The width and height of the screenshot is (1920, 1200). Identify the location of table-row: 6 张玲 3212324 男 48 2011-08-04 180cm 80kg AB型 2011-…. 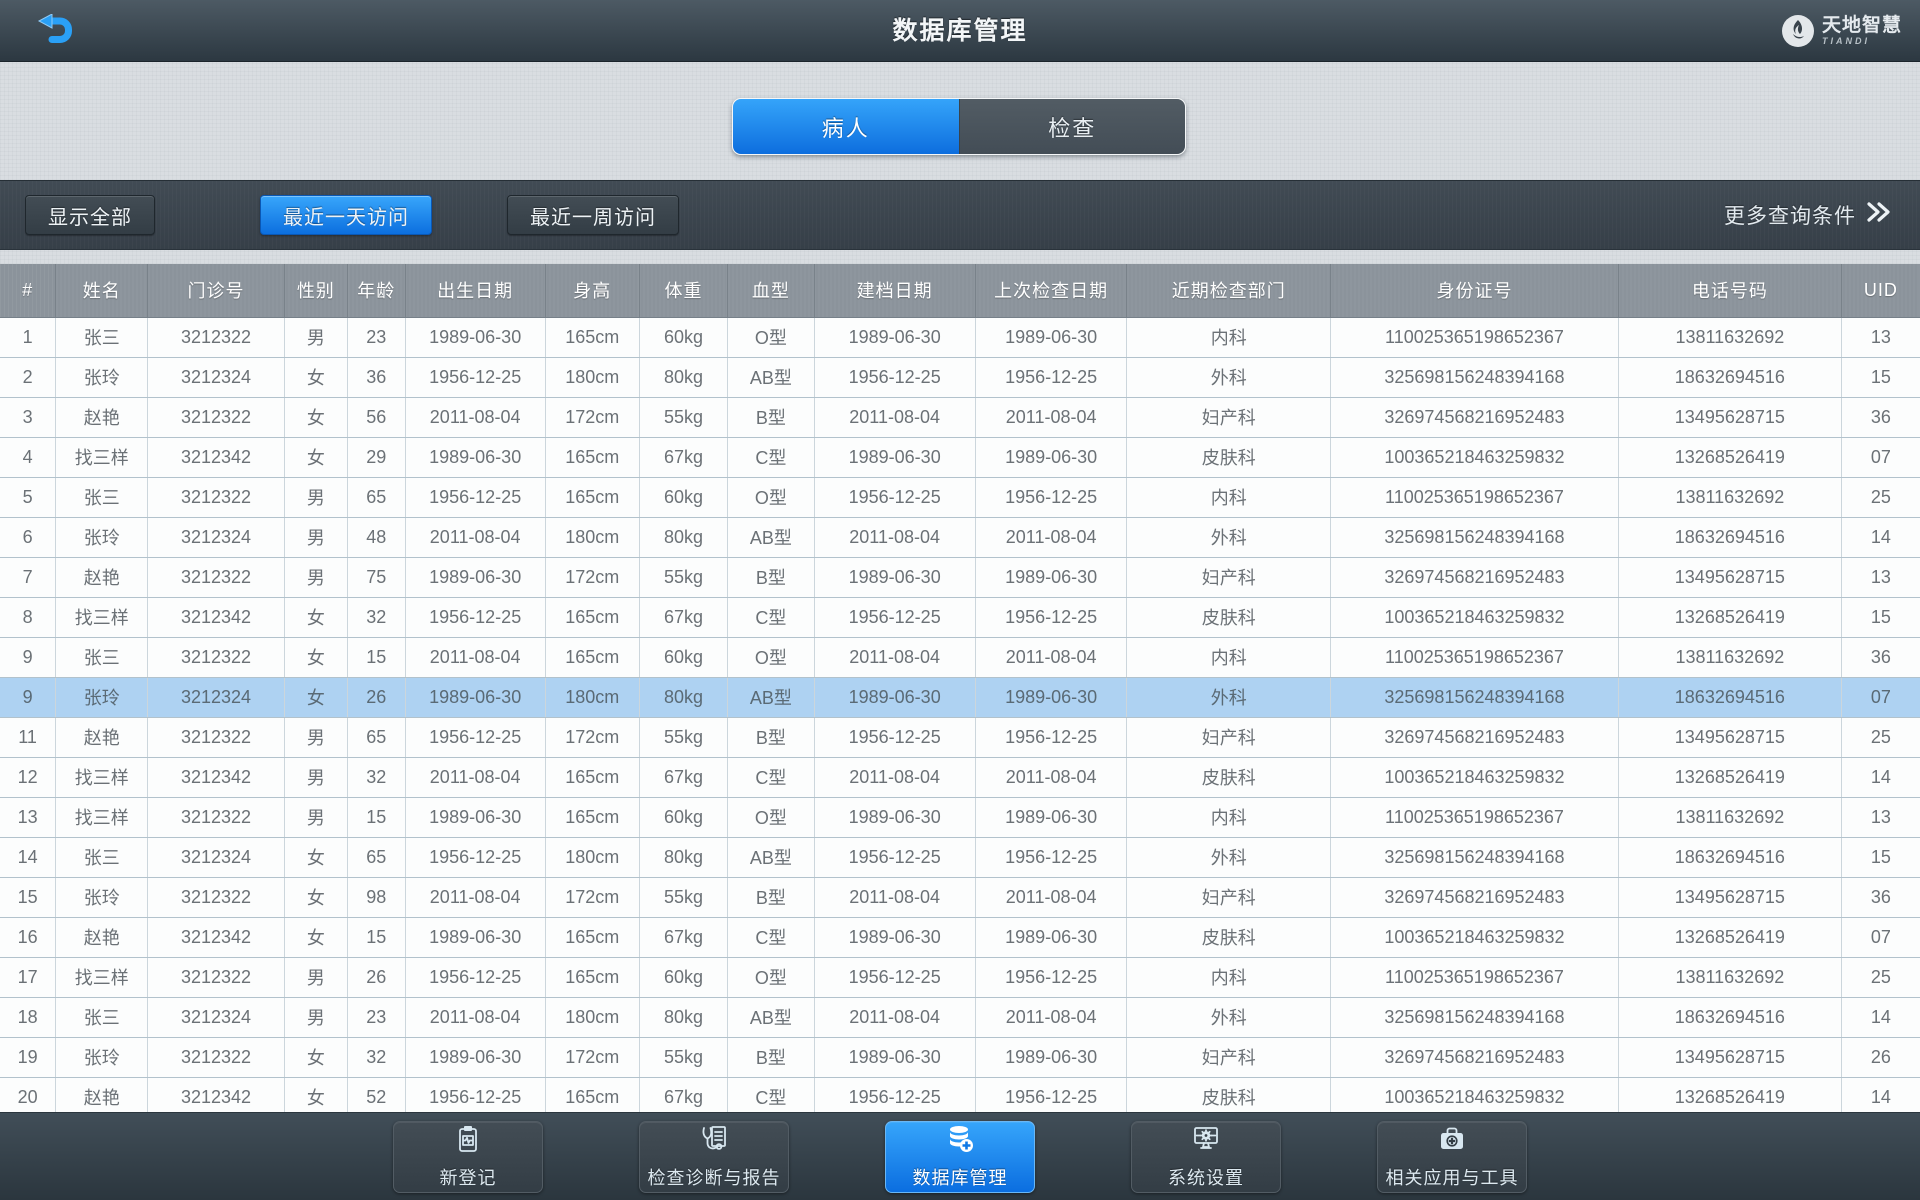
(960, 537).